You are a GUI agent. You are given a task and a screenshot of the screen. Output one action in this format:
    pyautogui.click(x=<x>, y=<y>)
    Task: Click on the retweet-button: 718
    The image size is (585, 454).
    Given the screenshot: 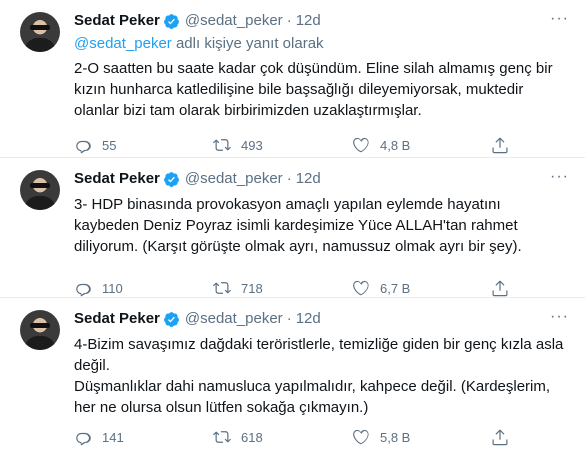 What is the action you would take?
    pyautogui.click(x=248, y=288)
    